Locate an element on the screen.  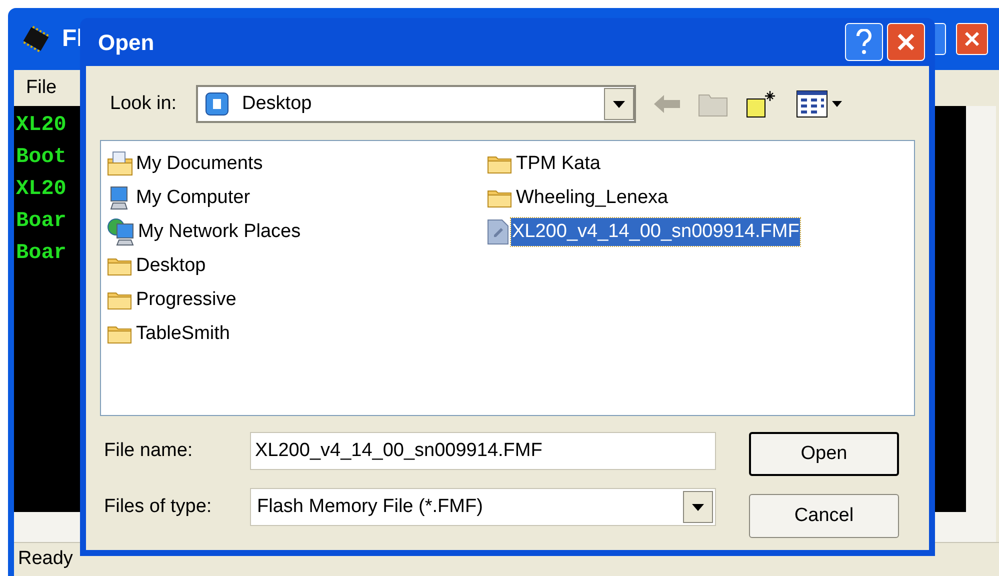
dialog-button: Open is located at coordinates (824, 454).